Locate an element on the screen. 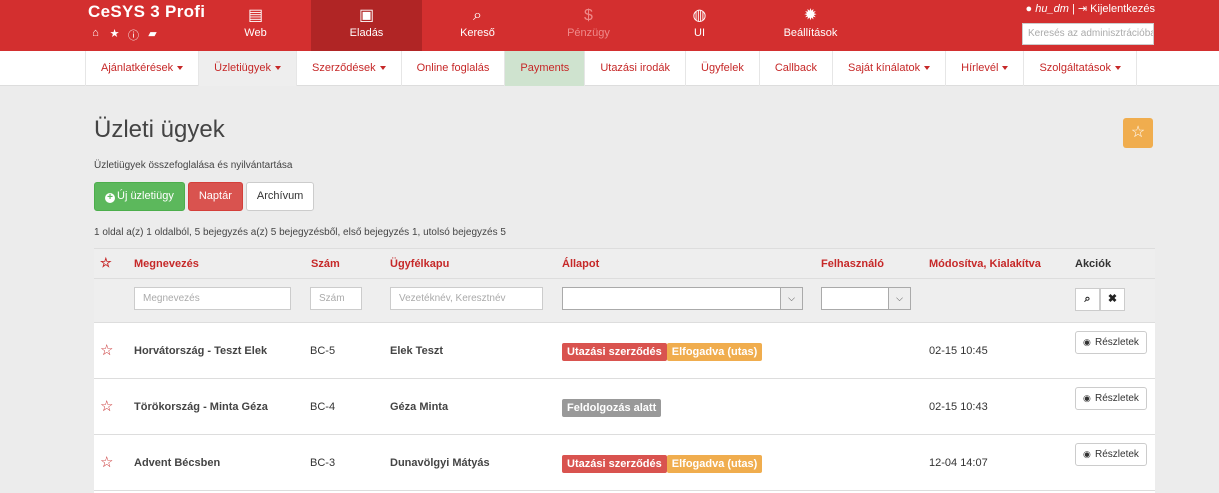 The image size is (1219, 493). globe-icon: ◍ is located at coordinates (699, 15).